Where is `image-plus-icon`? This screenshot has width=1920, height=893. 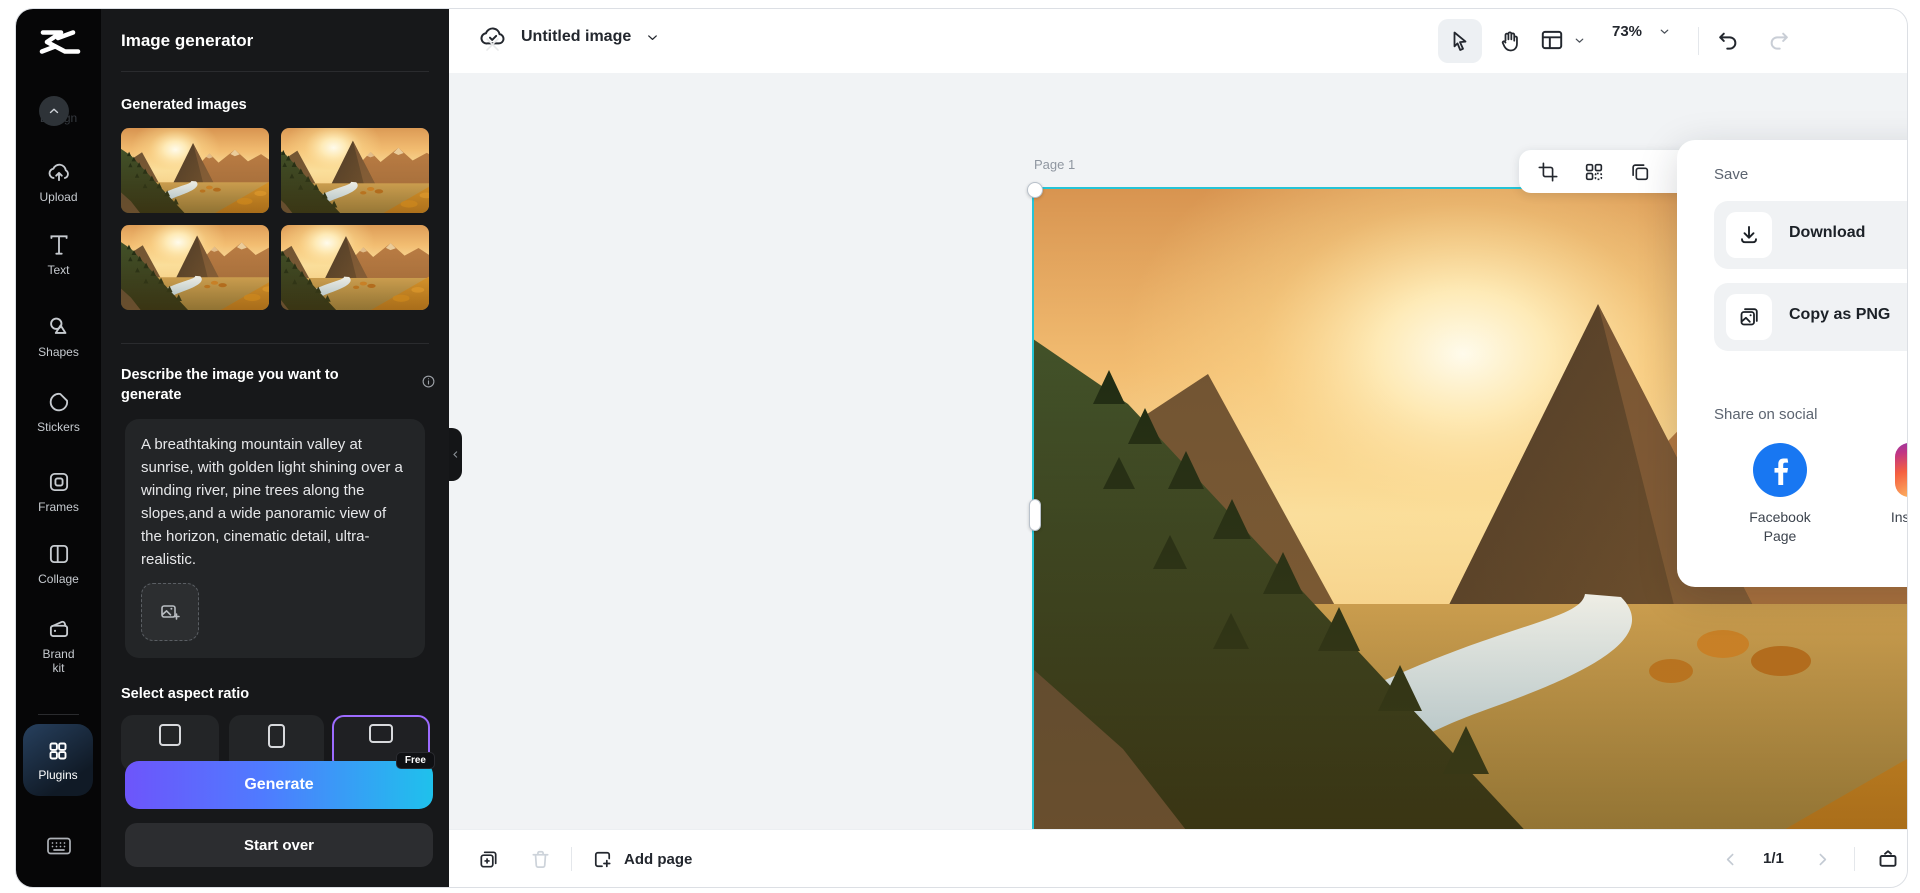
image-plus-icon is located at coordinates (170, 612).